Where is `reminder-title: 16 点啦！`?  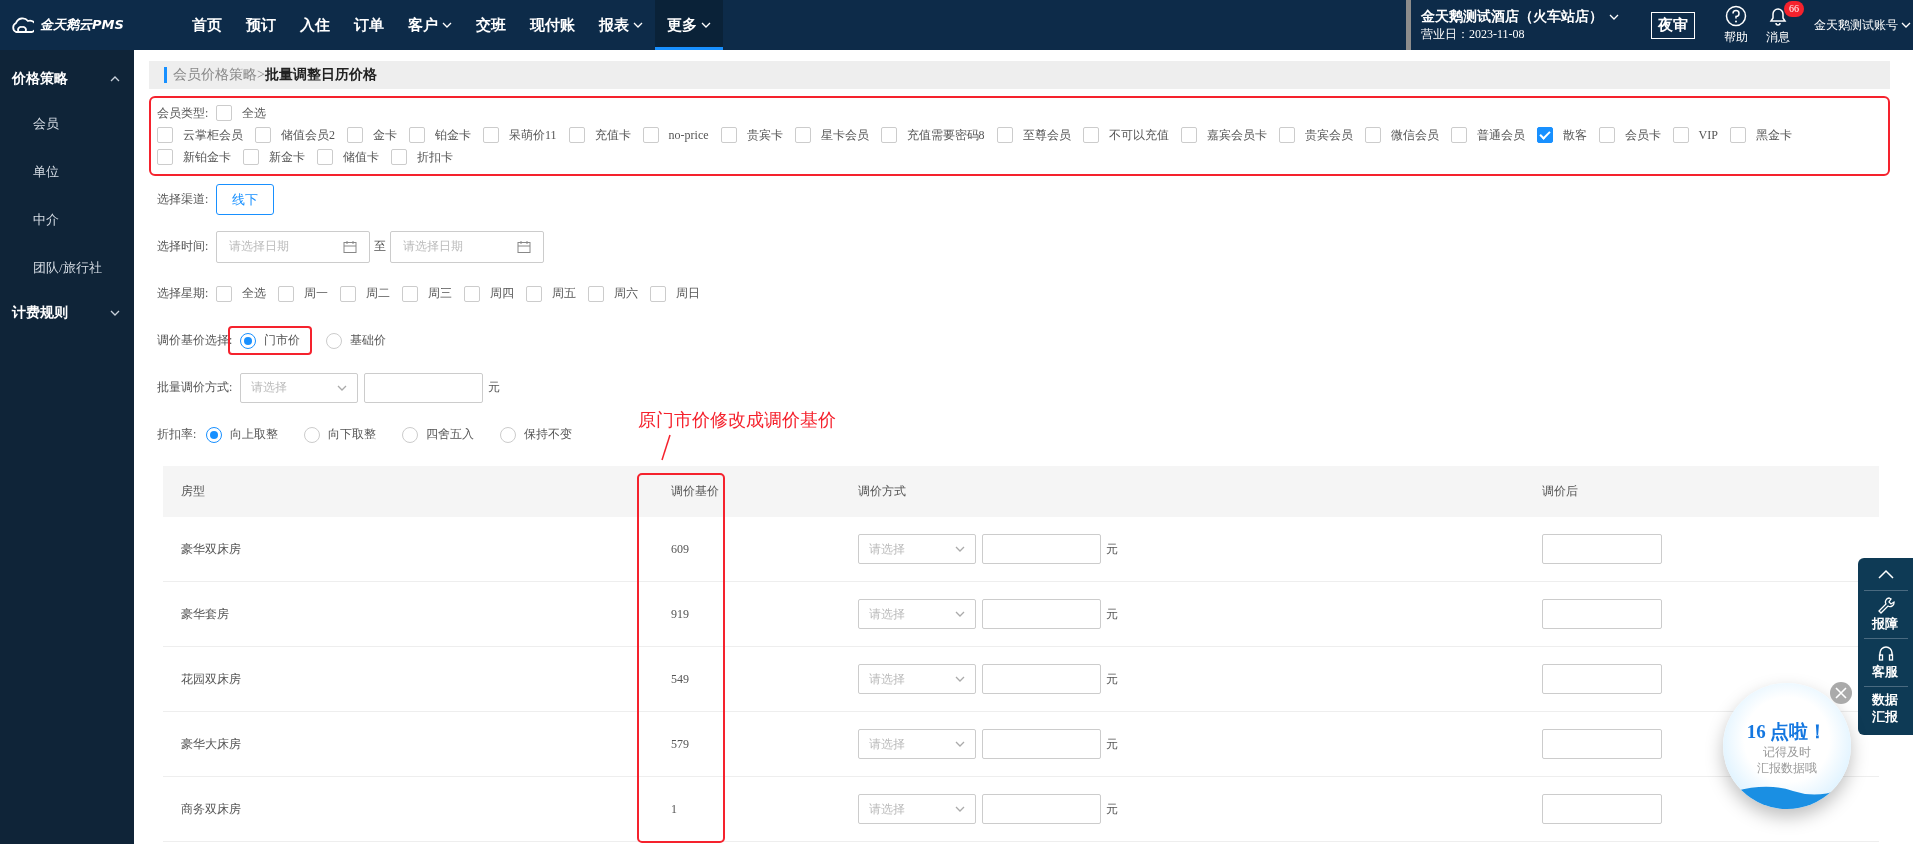 reminder-title: 16 点啦！ is located at coordinates (1787, 732).